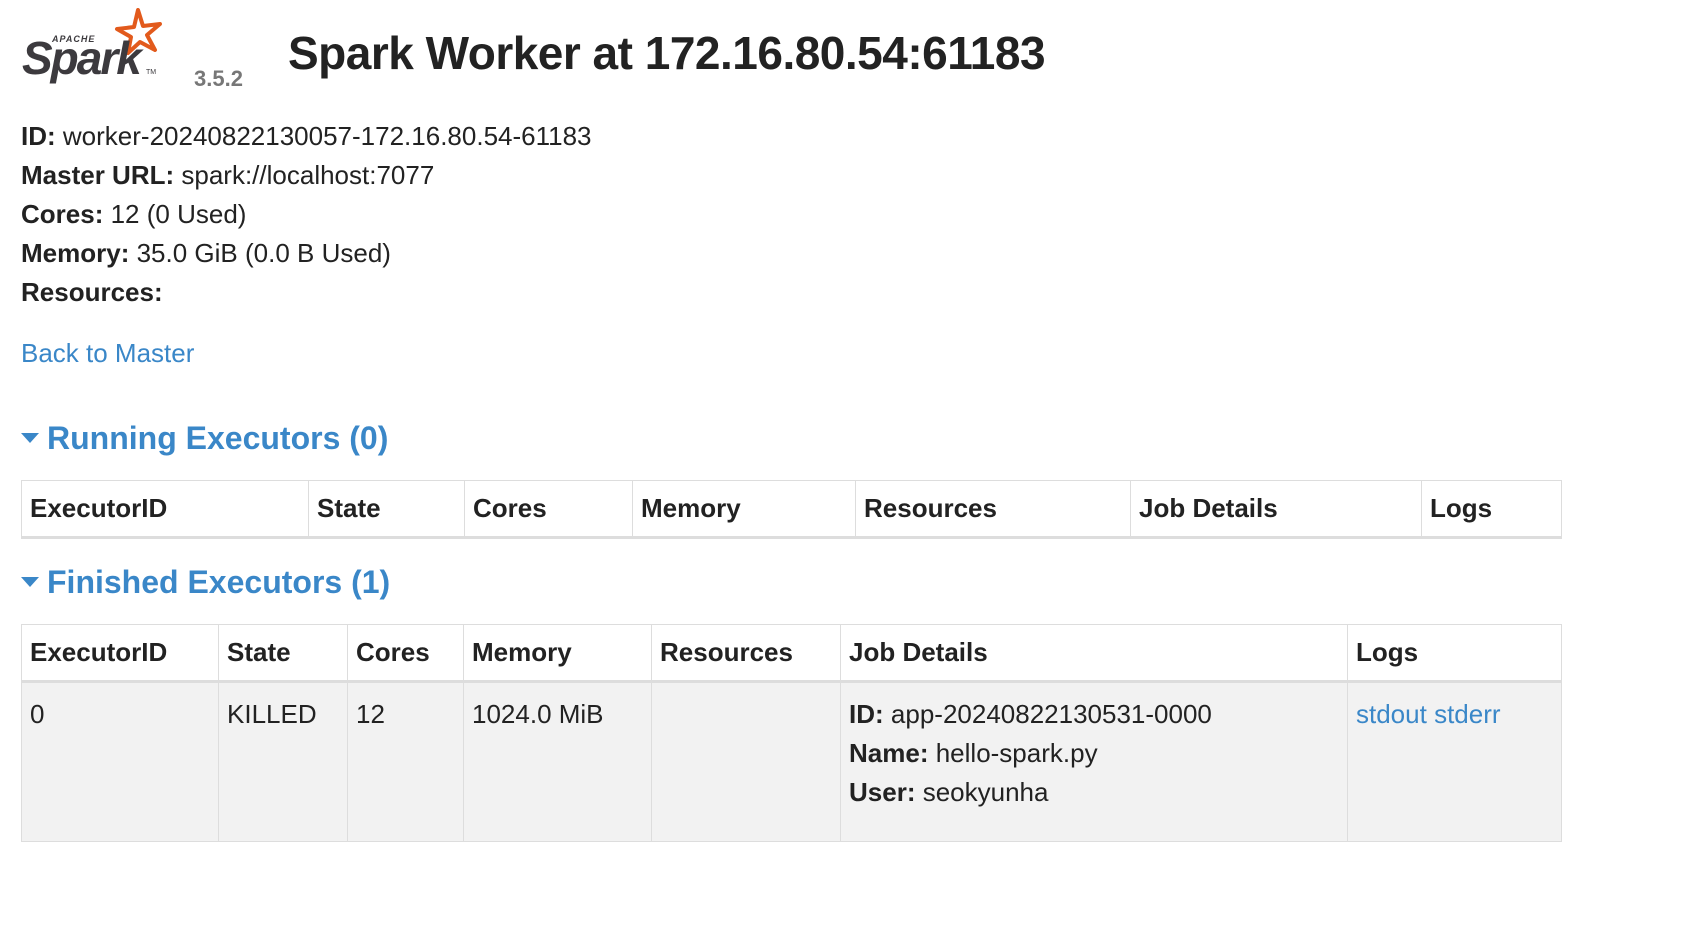  I want to click on job-id-line: ID: app-20240822130531-0000, so click(1094, 714).